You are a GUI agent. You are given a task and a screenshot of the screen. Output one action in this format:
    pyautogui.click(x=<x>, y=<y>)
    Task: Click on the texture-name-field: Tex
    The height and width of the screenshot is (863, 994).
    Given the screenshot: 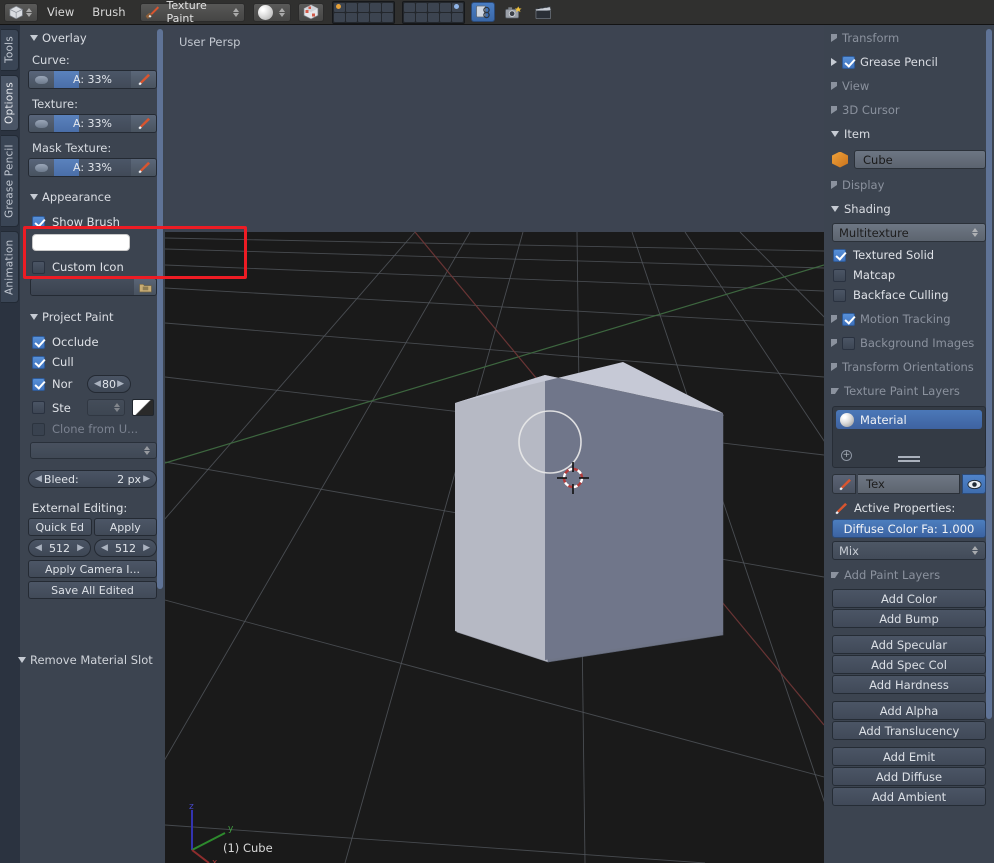 What is the action you would take?
    pyautogui.click(x=909, y=484)
    